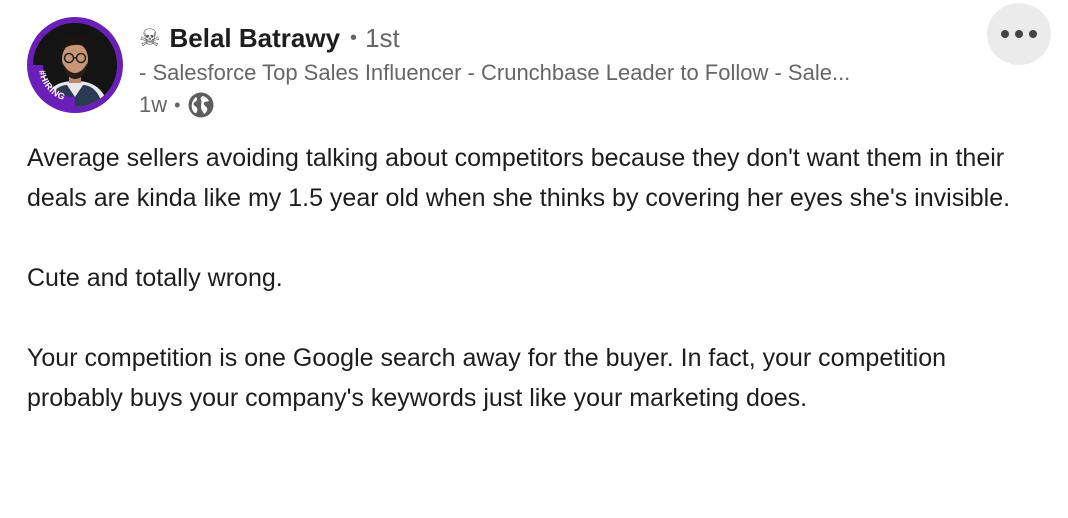 The image size is (1068, 518). Describe the element at coordinates (255, 38) in the screenshot. I see `author-name: Belal Batrawy` at that location.